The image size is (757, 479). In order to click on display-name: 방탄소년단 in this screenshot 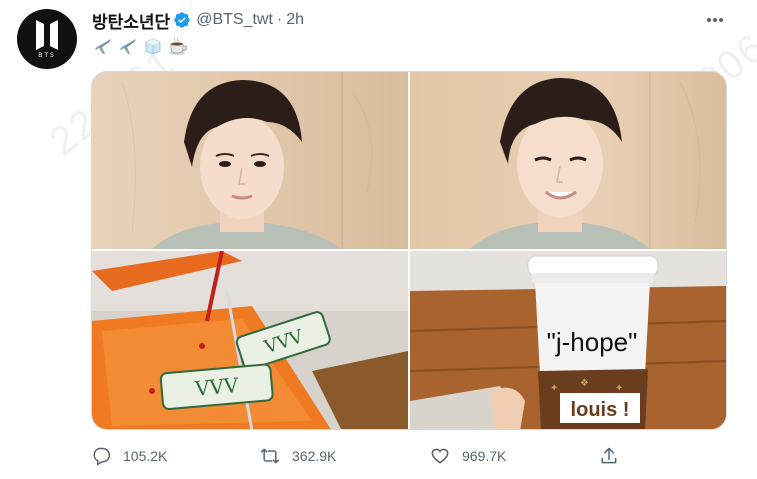, I will do `click(131, 20)`.